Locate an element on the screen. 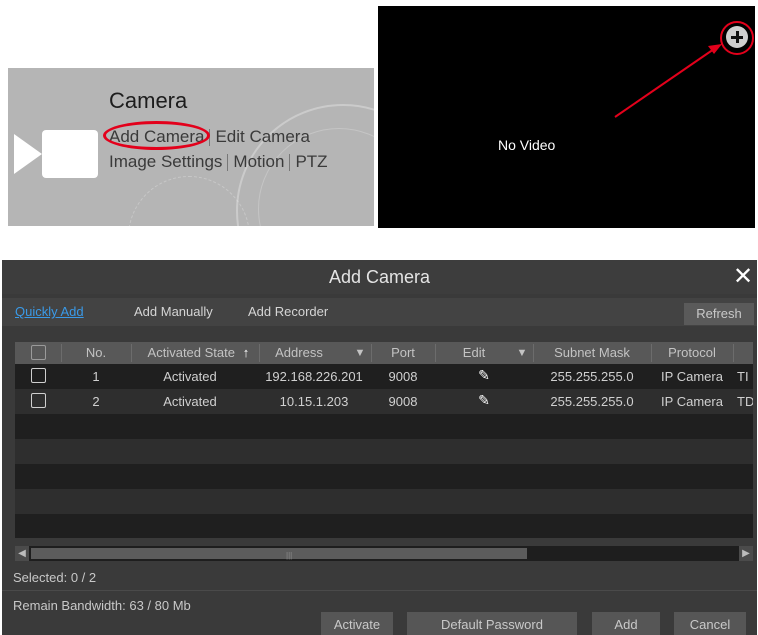 Image resolution: width=758 pixels, height=635 pixels. cell-truncated: TD is located at coordinates (745, 401).